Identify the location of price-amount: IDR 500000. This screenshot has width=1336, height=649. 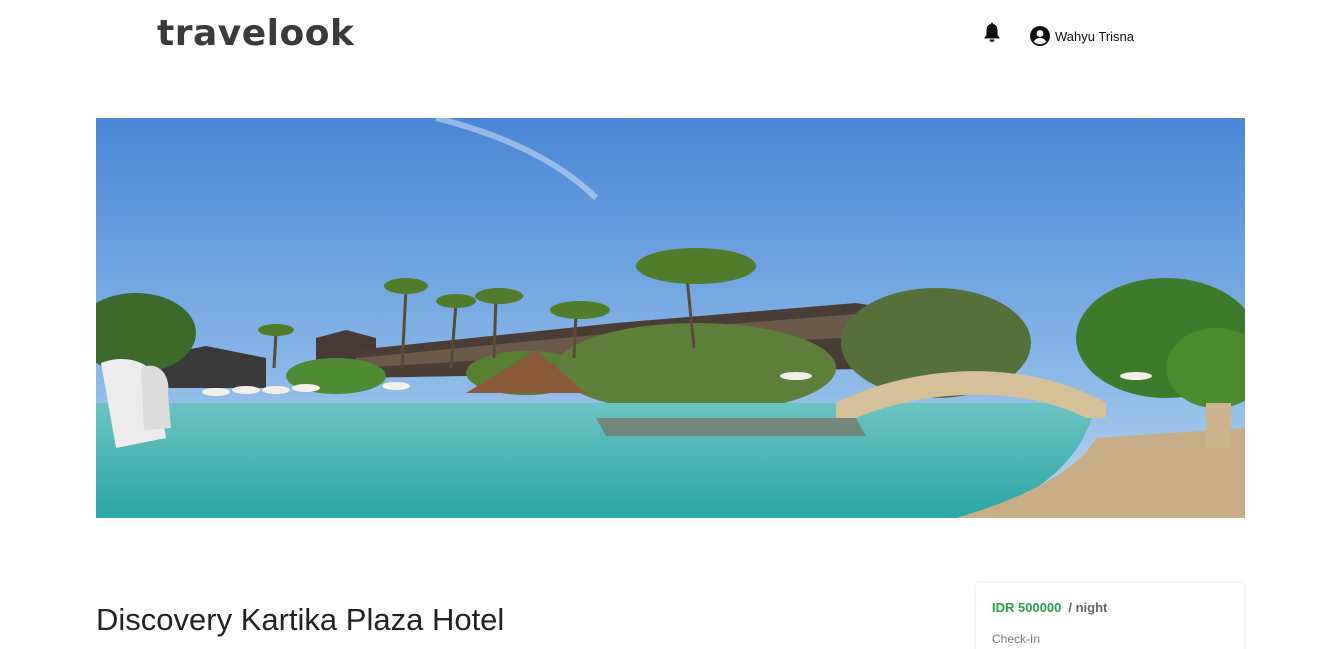
(1027, 607).